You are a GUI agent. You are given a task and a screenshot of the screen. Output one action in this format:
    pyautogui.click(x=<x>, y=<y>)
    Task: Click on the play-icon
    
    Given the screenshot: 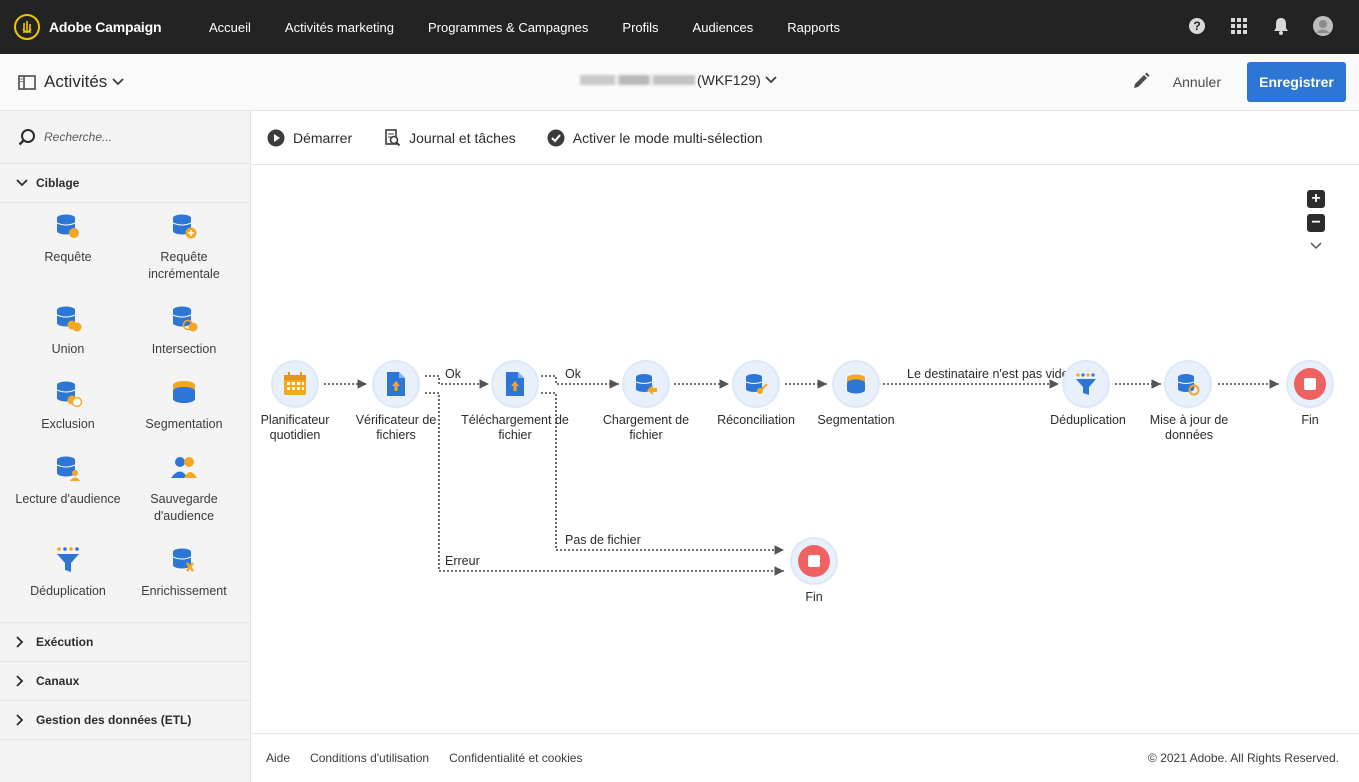 What is the action you would take?
    pyautogui.click(x=276, y=137)
    